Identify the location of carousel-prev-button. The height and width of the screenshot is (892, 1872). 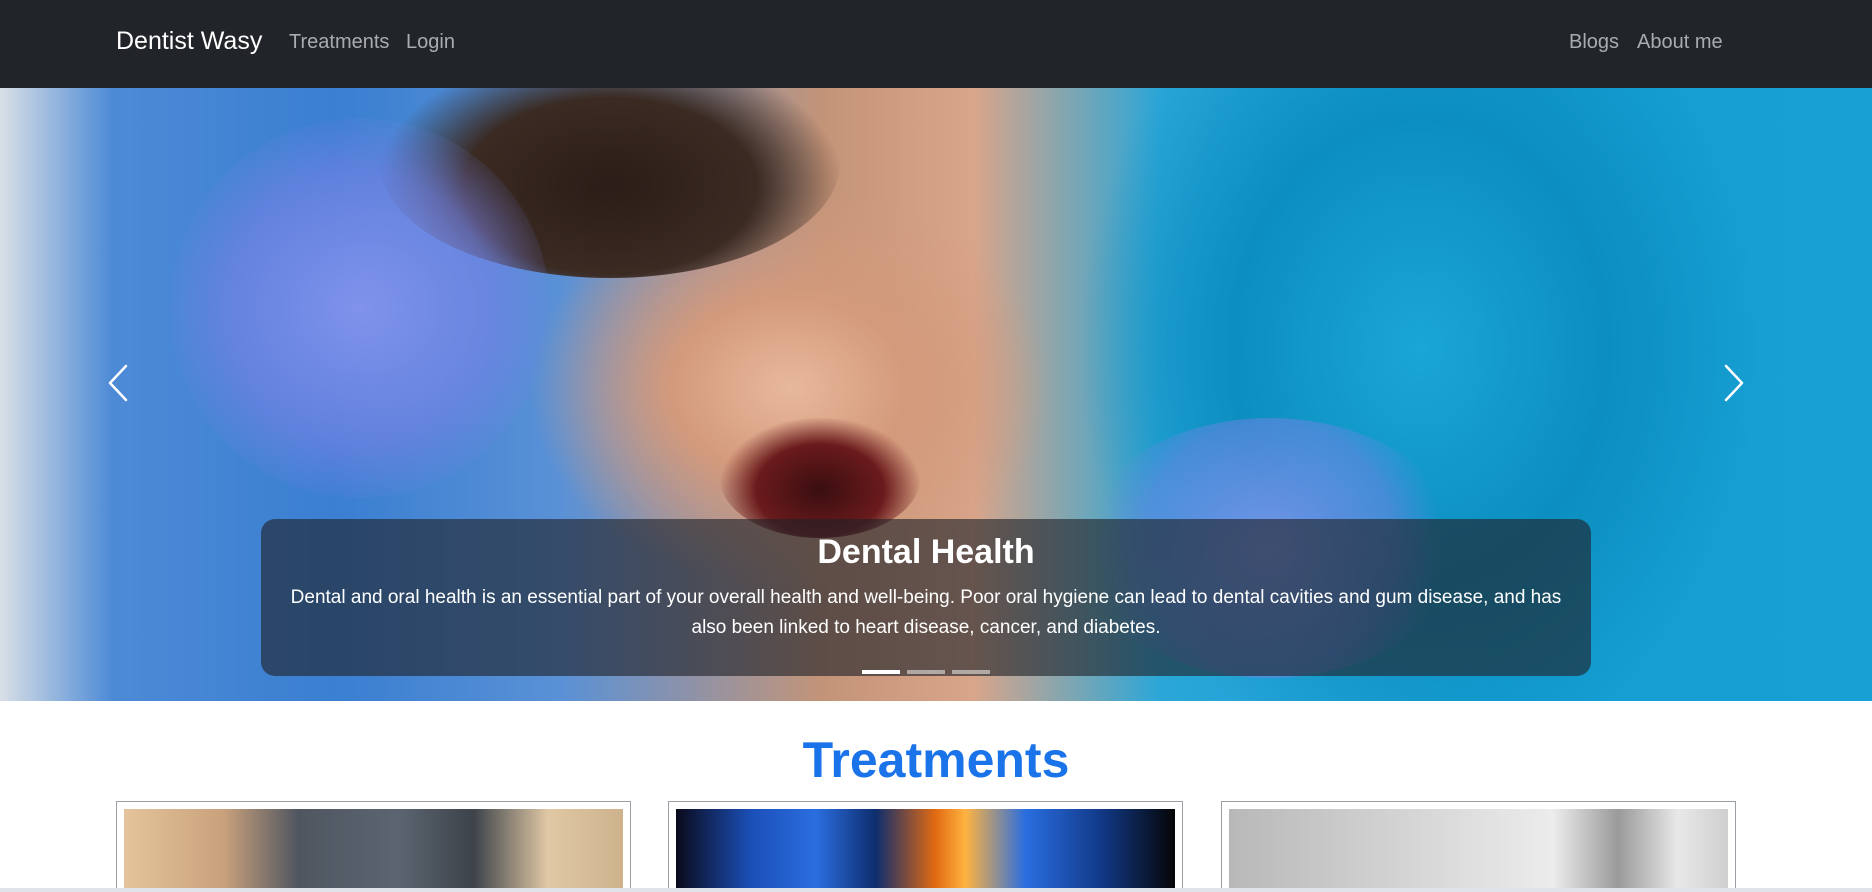
(118, 383).